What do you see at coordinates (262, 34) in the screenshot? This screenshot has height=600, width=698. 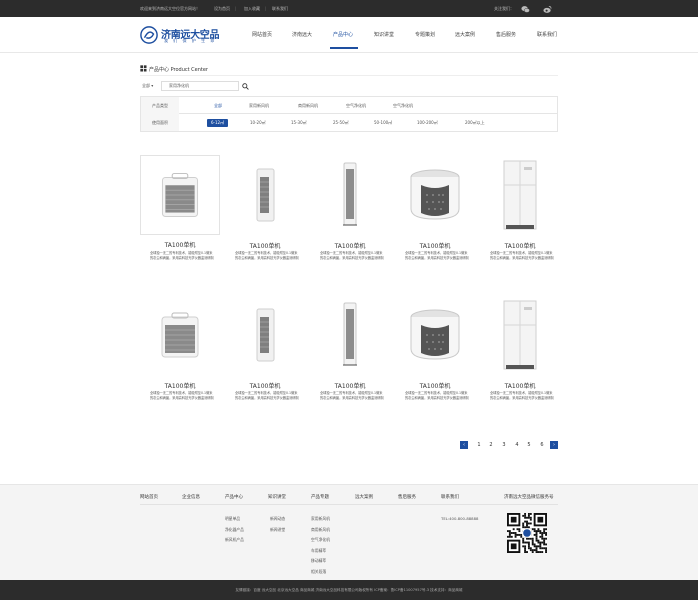 I see `nav-item-home: 网站首页` at bounding box center [262, 34].